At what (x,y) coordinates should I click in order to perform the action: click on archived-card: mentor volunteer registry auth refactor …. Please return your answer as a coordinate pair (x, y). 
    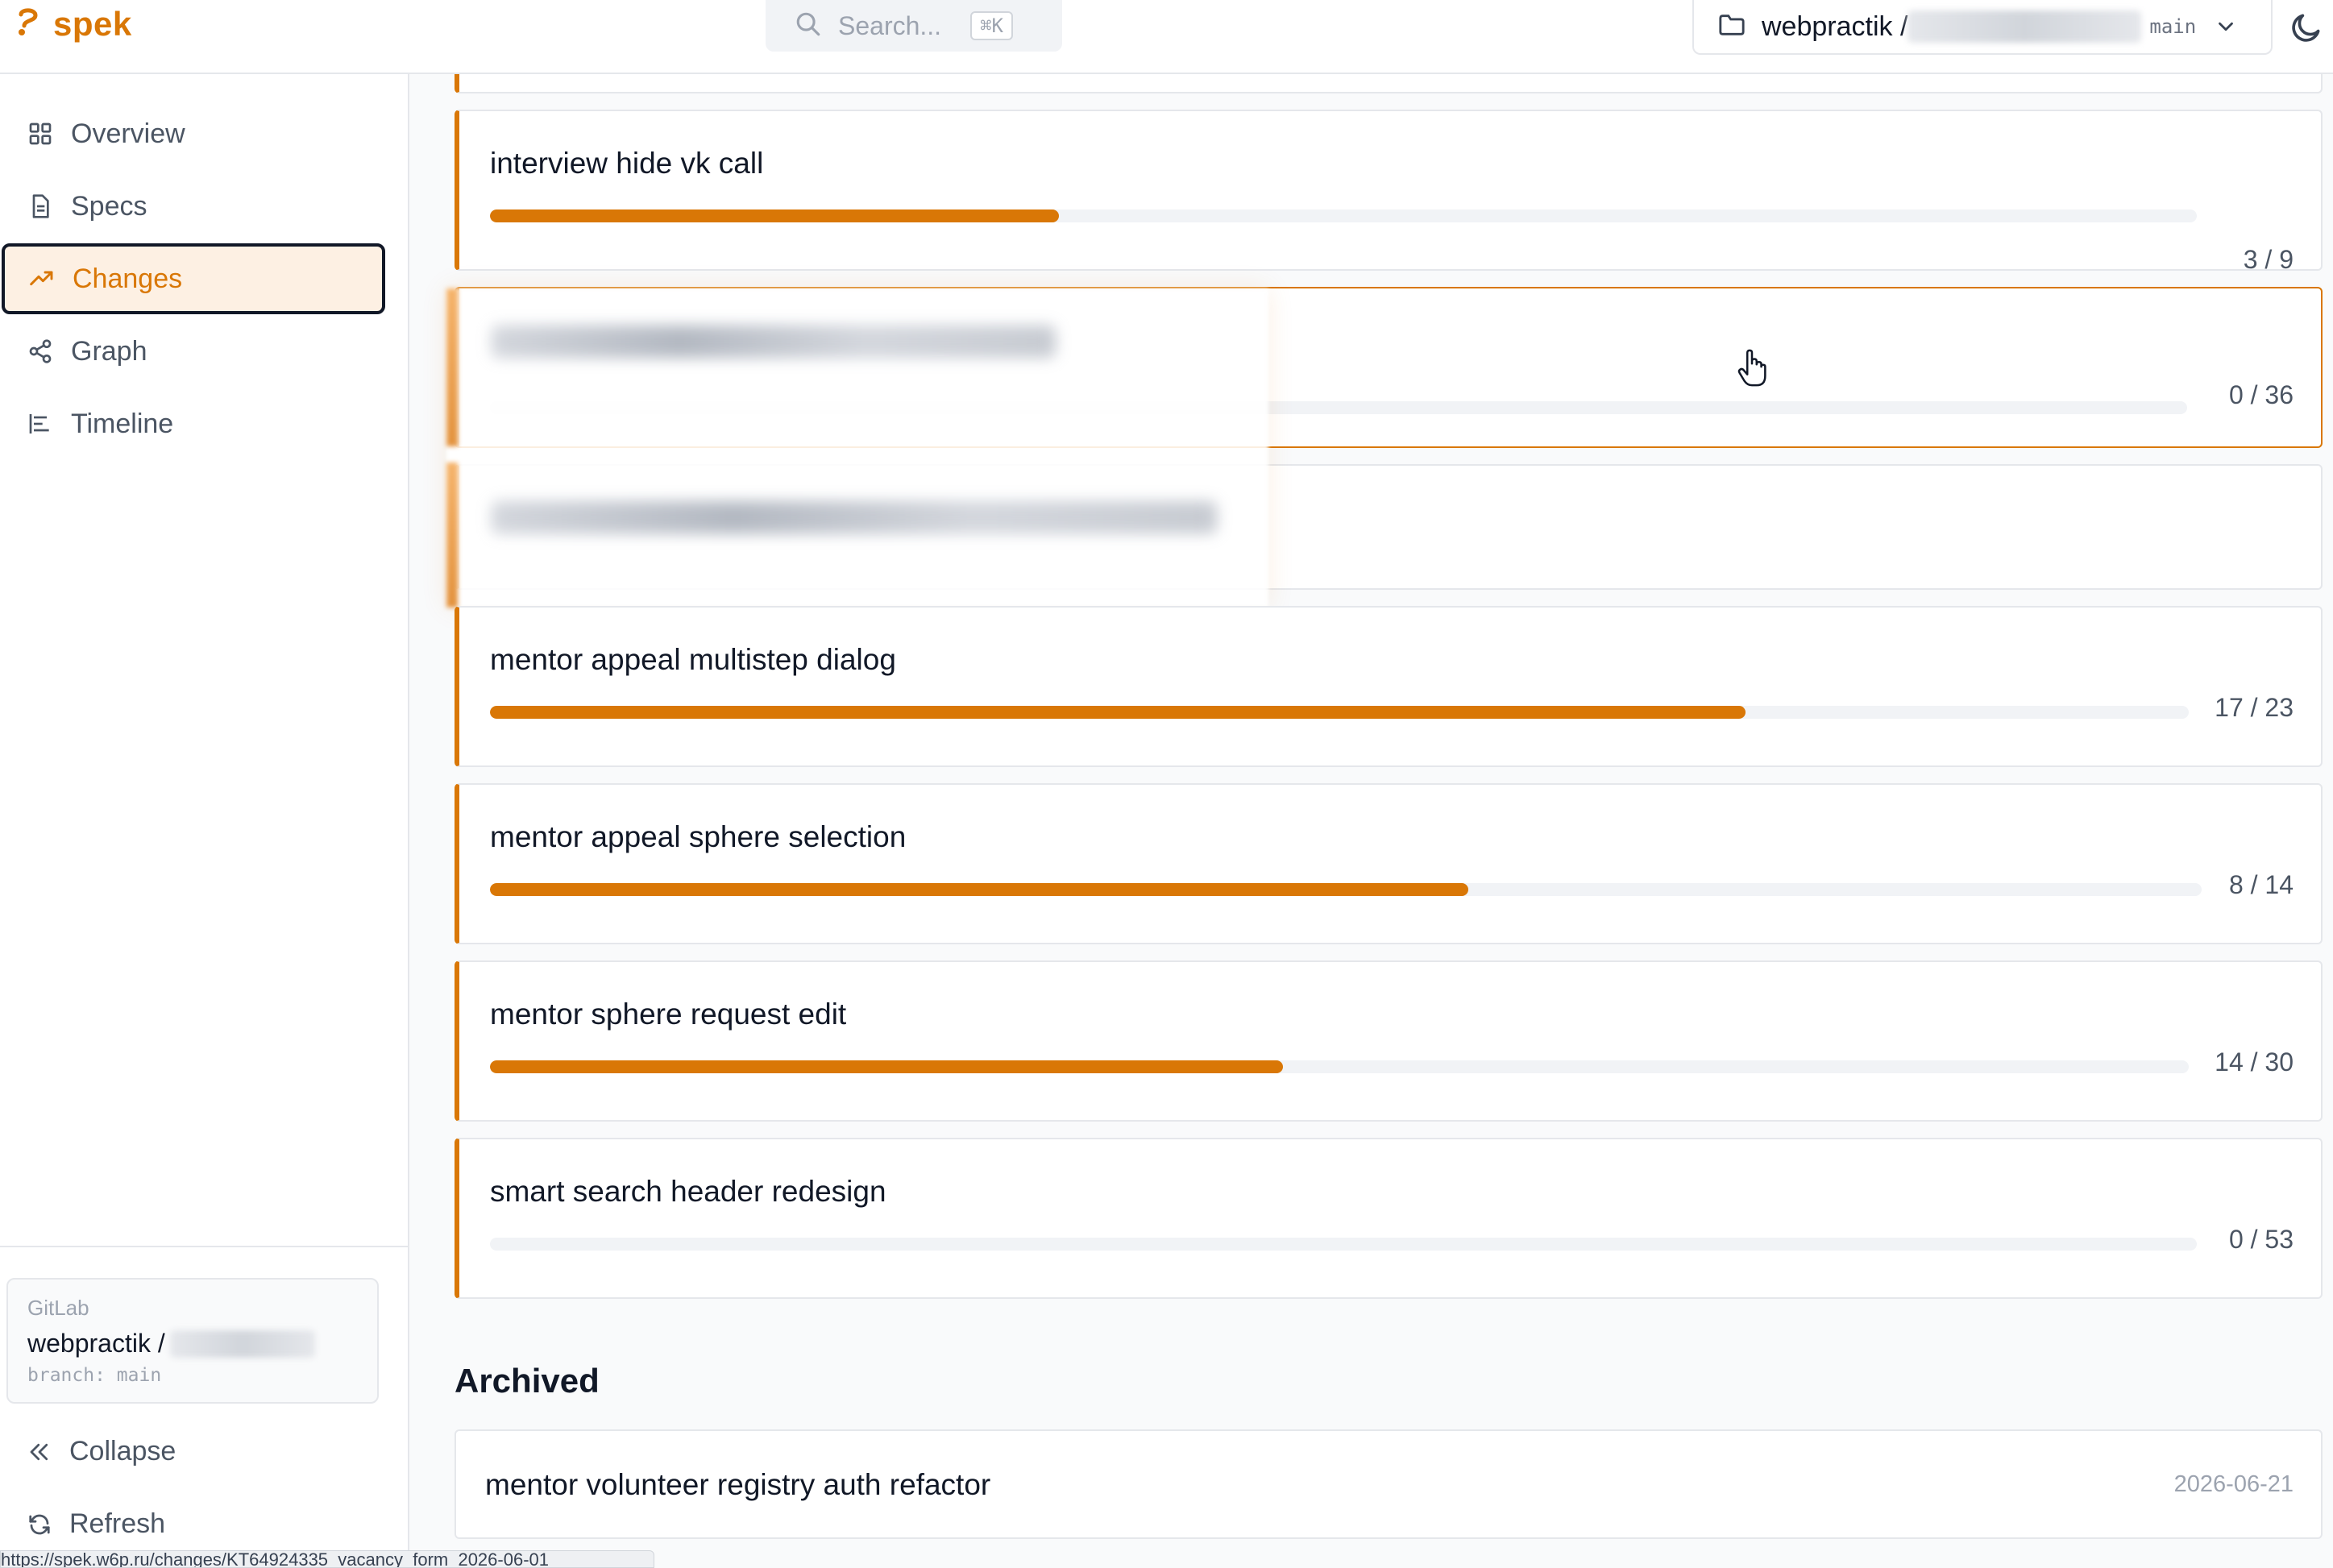
    Looking at the image, I should click on (1389, 1484).